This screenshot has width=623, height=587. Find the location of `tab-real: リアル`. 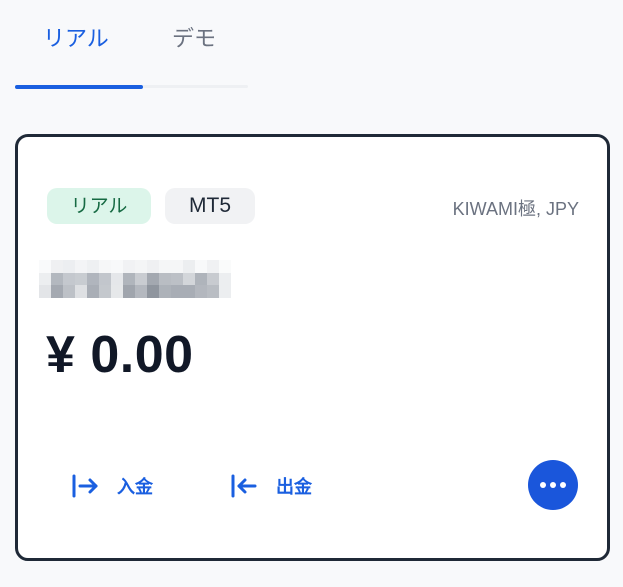

tab-real: リアル is located at coordinates (76, 40).